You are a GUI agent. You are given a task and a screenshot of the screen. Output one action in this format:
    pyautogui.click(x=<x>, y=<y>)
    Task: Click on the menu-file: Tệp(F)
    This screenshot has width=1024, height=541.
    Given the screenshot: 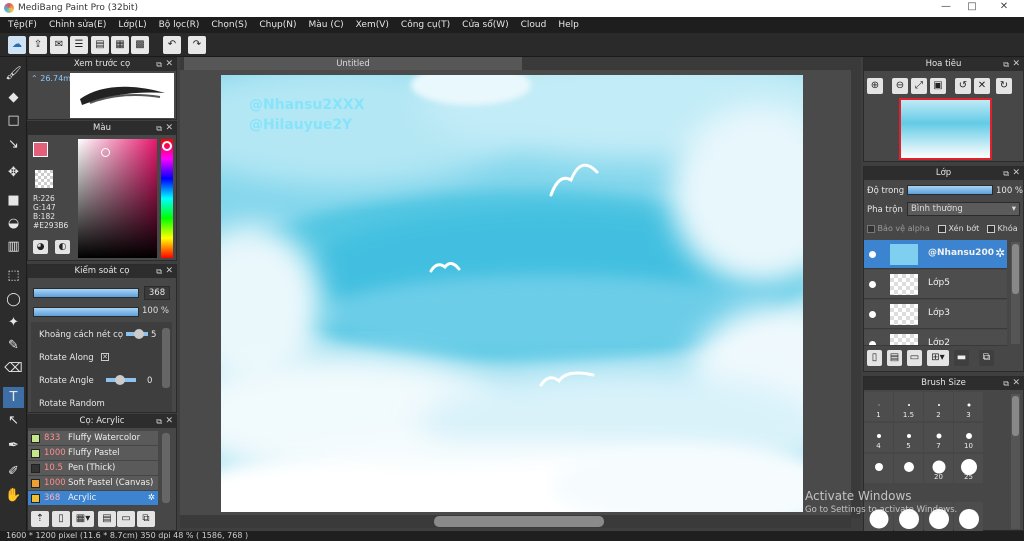 What is the action you would take?
    pyautogui.click(x=22, y=25)
    